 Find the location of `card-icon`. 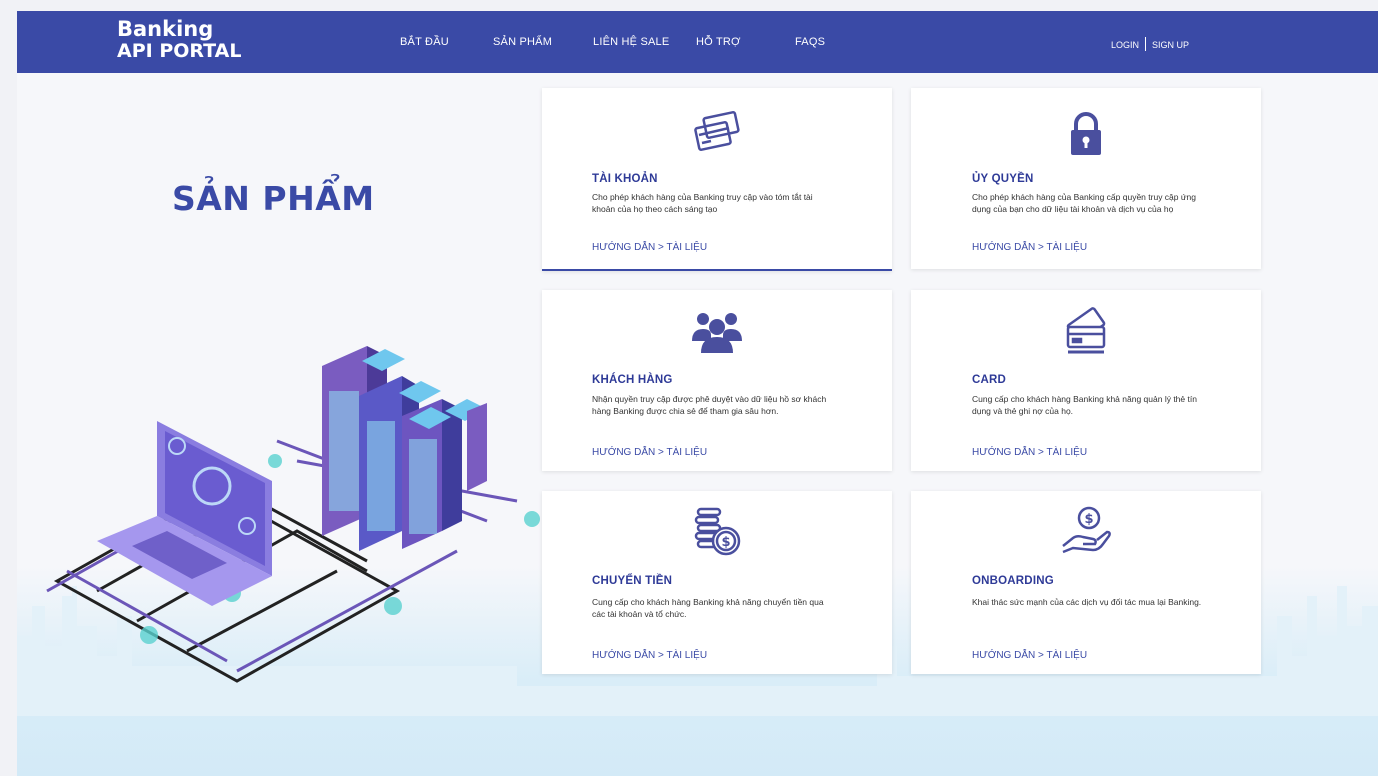

card-icon is located at coordinates (1086, 330).